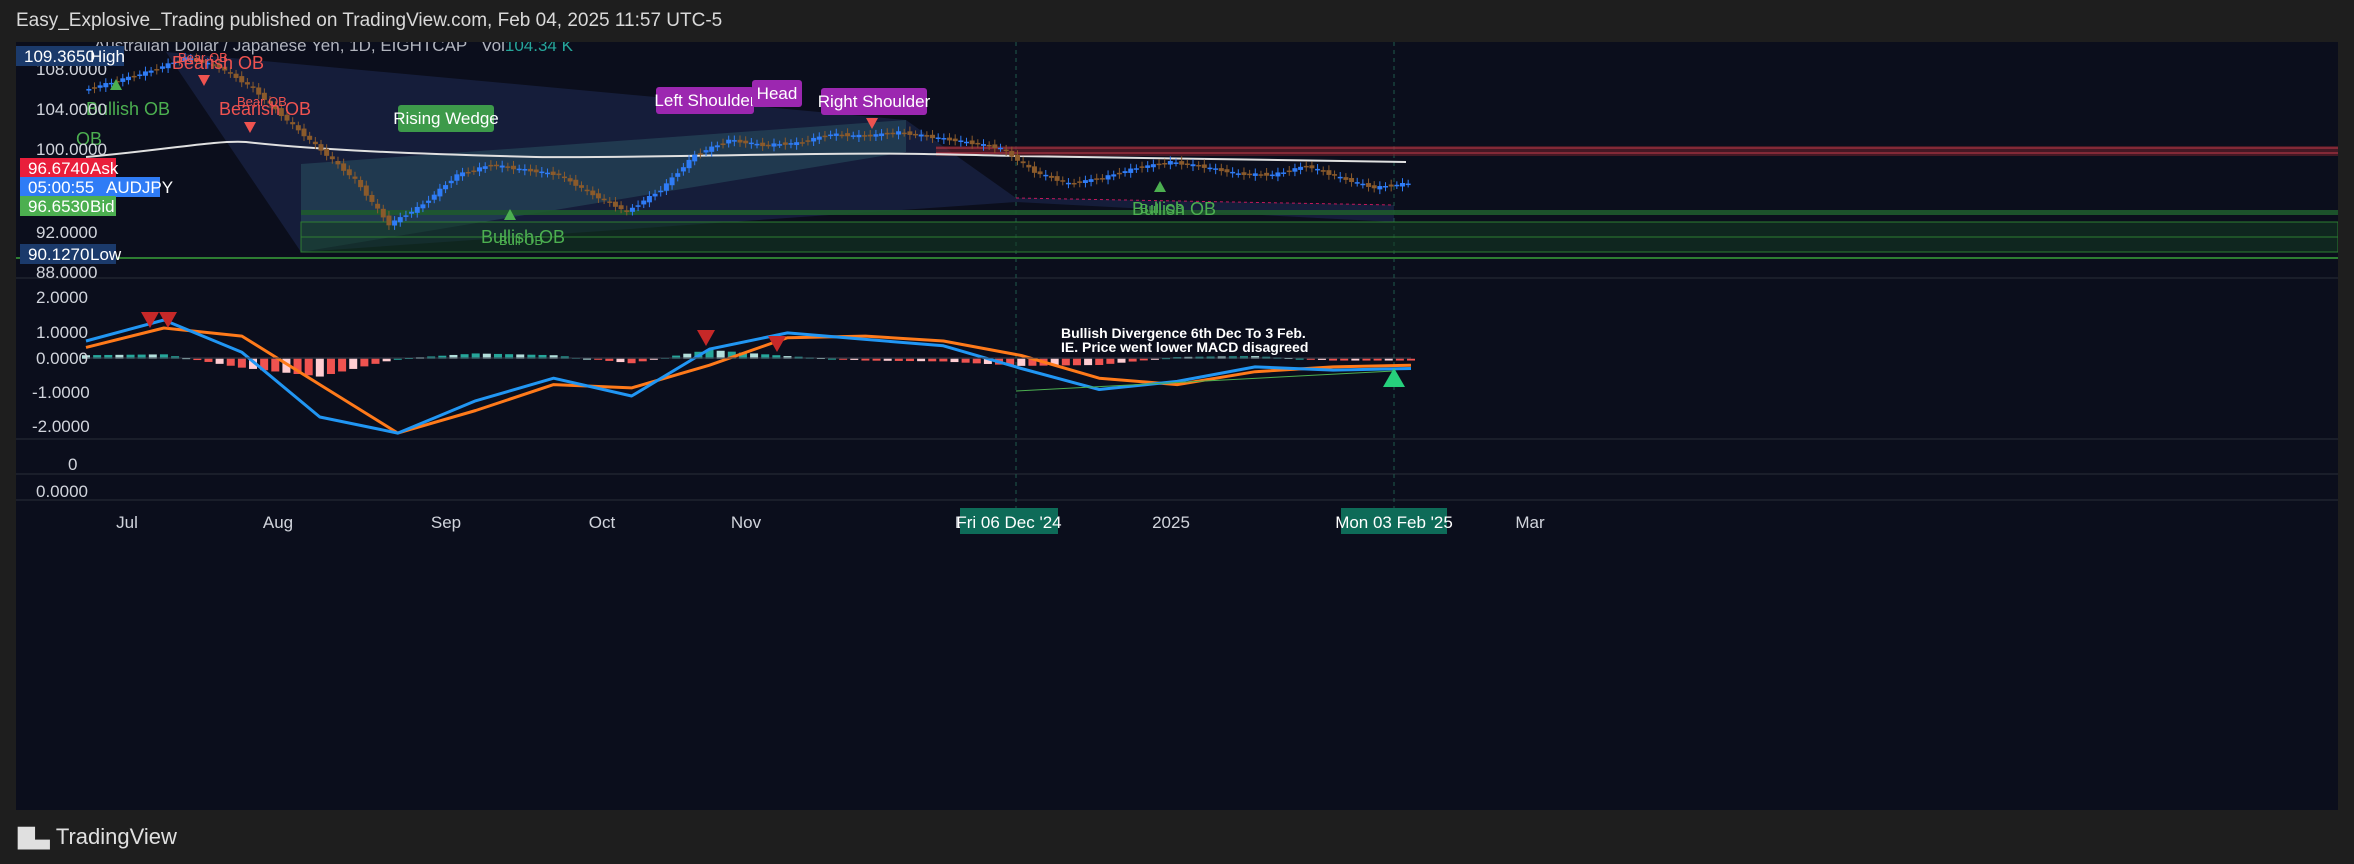  What do you see at coordinates (104, 168) in the screenshot?
I see `svg-text: Ask` at bounding box center [104, 168].